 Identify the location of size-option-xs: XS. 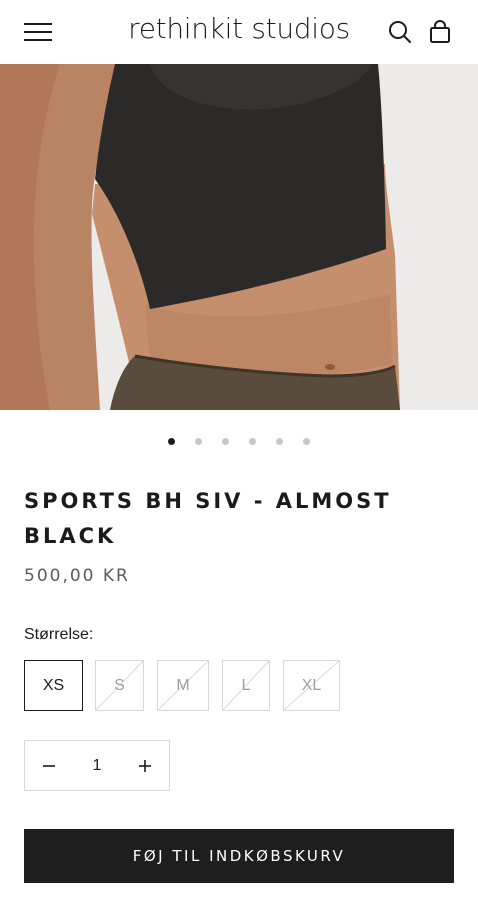
(53, 685).